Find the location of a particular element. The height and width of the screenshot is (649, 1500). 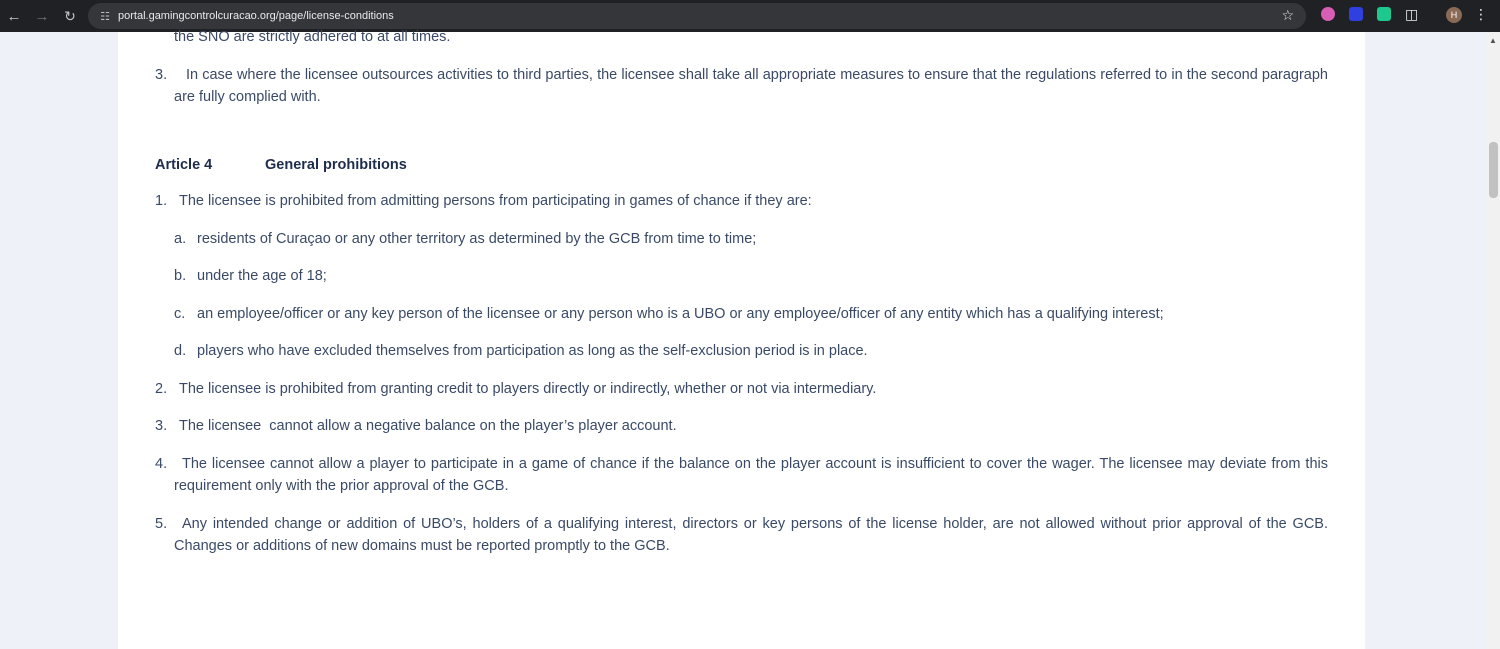

profile-avatar: H is located at coordinates (1454, 15).